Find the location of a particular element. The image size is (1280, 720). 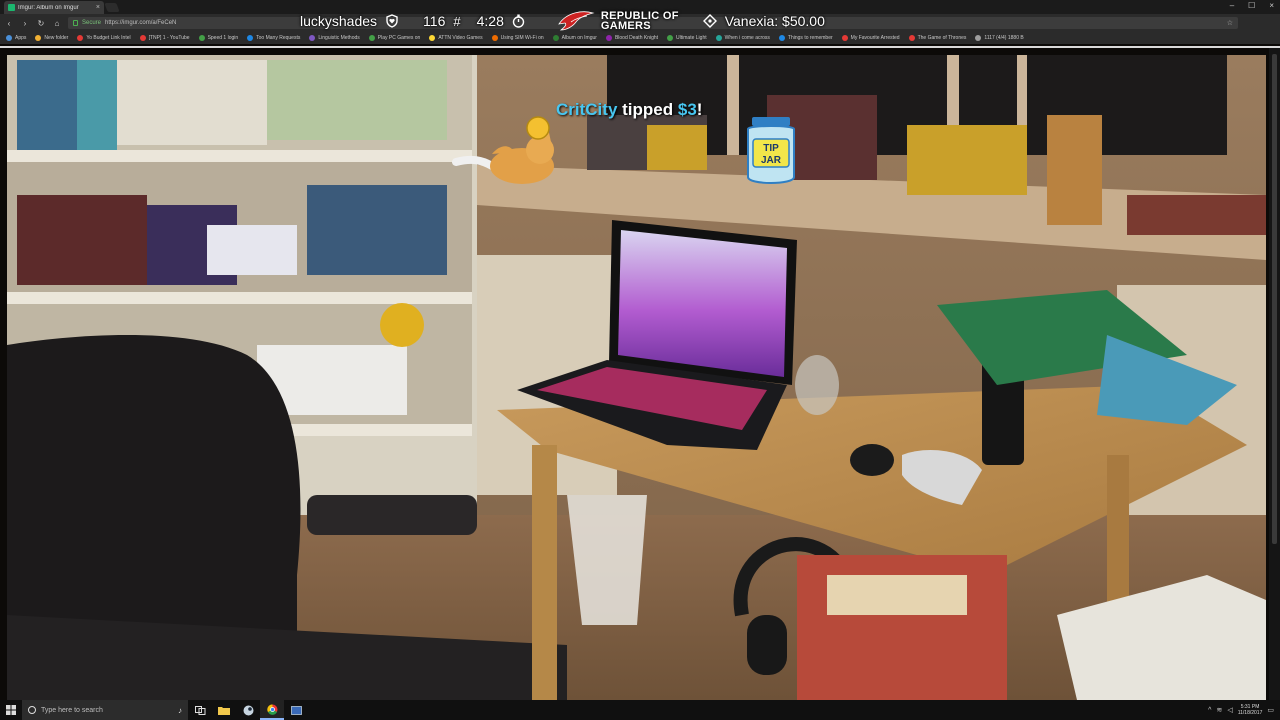

taskbar-search-box: Type here to search ♪ is located at coordinates (105, 710).